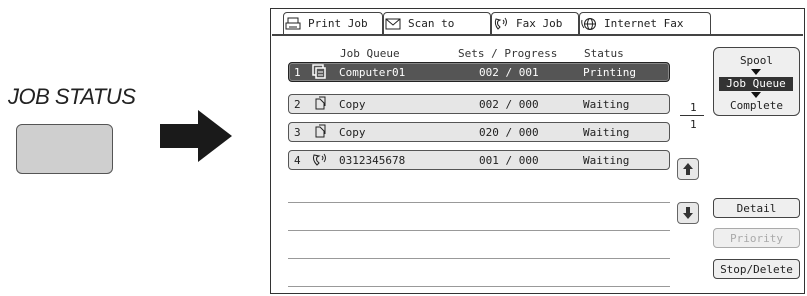 Image resolution: width=807 pixels, height=296 pixels. I want to click on tab-label: Print Job, so click(338, 23).